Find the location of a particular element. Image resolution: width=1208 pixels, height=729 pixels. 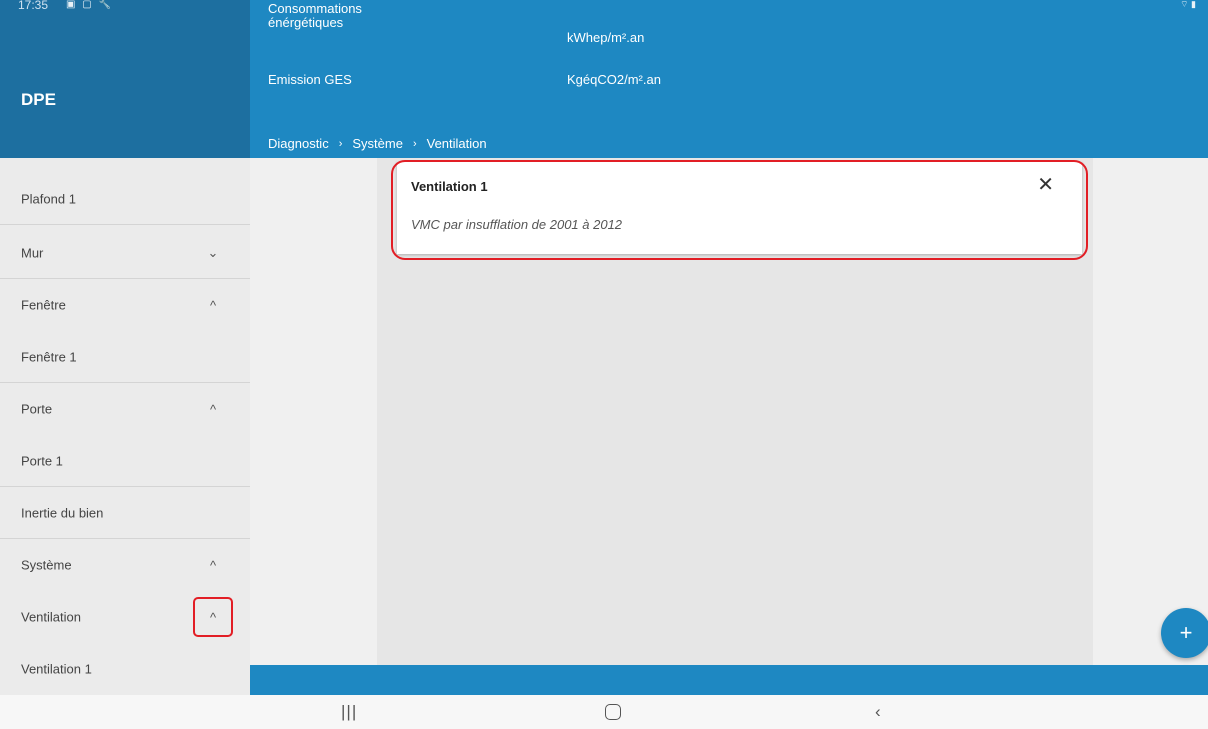

sidebar-item-fenetre: Fenêtre ^ is located at coordinates (125, 305).